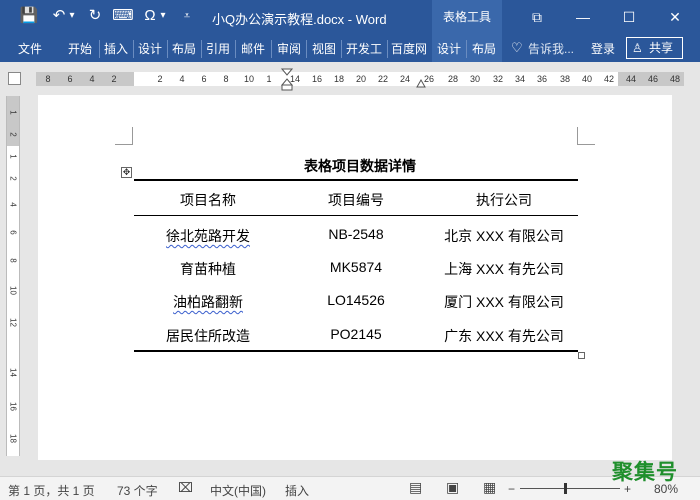  What do you see at coordinates (116, 49) in the screenshot?
I see `tab-insert: 插入` at bounding box center [116, 49].